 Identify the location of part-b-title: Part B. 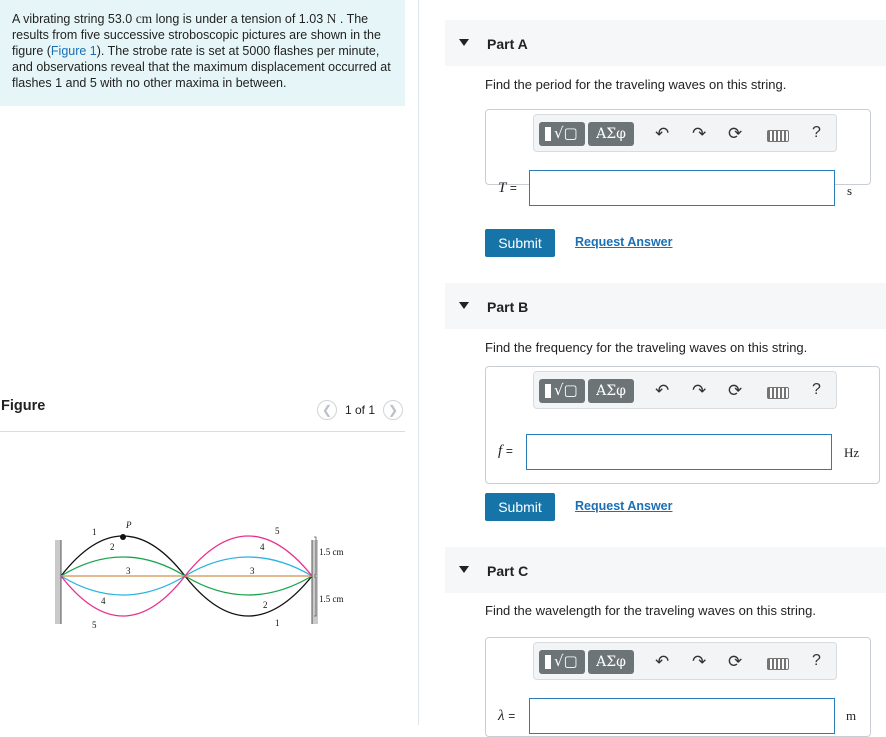
(508, 307).